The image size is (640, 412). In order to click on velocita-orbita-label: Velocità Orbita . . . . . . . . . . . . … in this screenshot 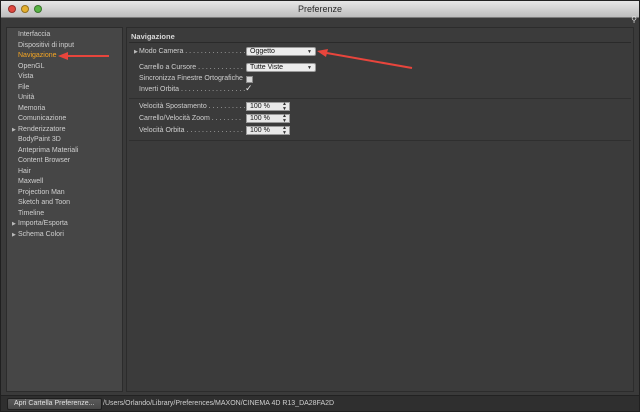, I will do `click(191, 130)`.